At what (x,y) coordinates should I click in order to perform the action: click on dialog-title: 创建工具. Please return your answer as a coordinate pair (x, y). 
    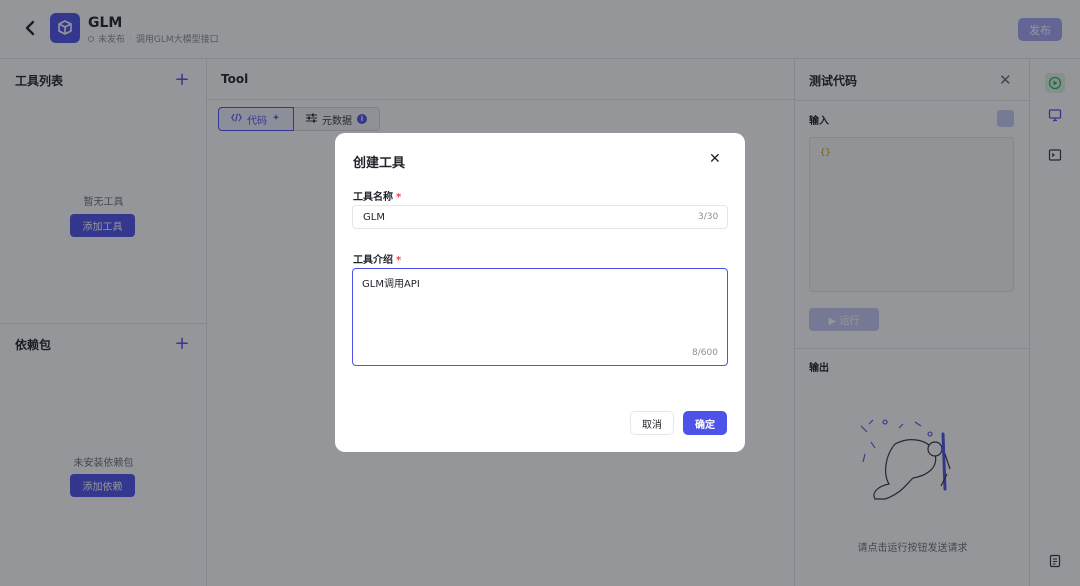
    Looking at the image, I should click on (379, 163).